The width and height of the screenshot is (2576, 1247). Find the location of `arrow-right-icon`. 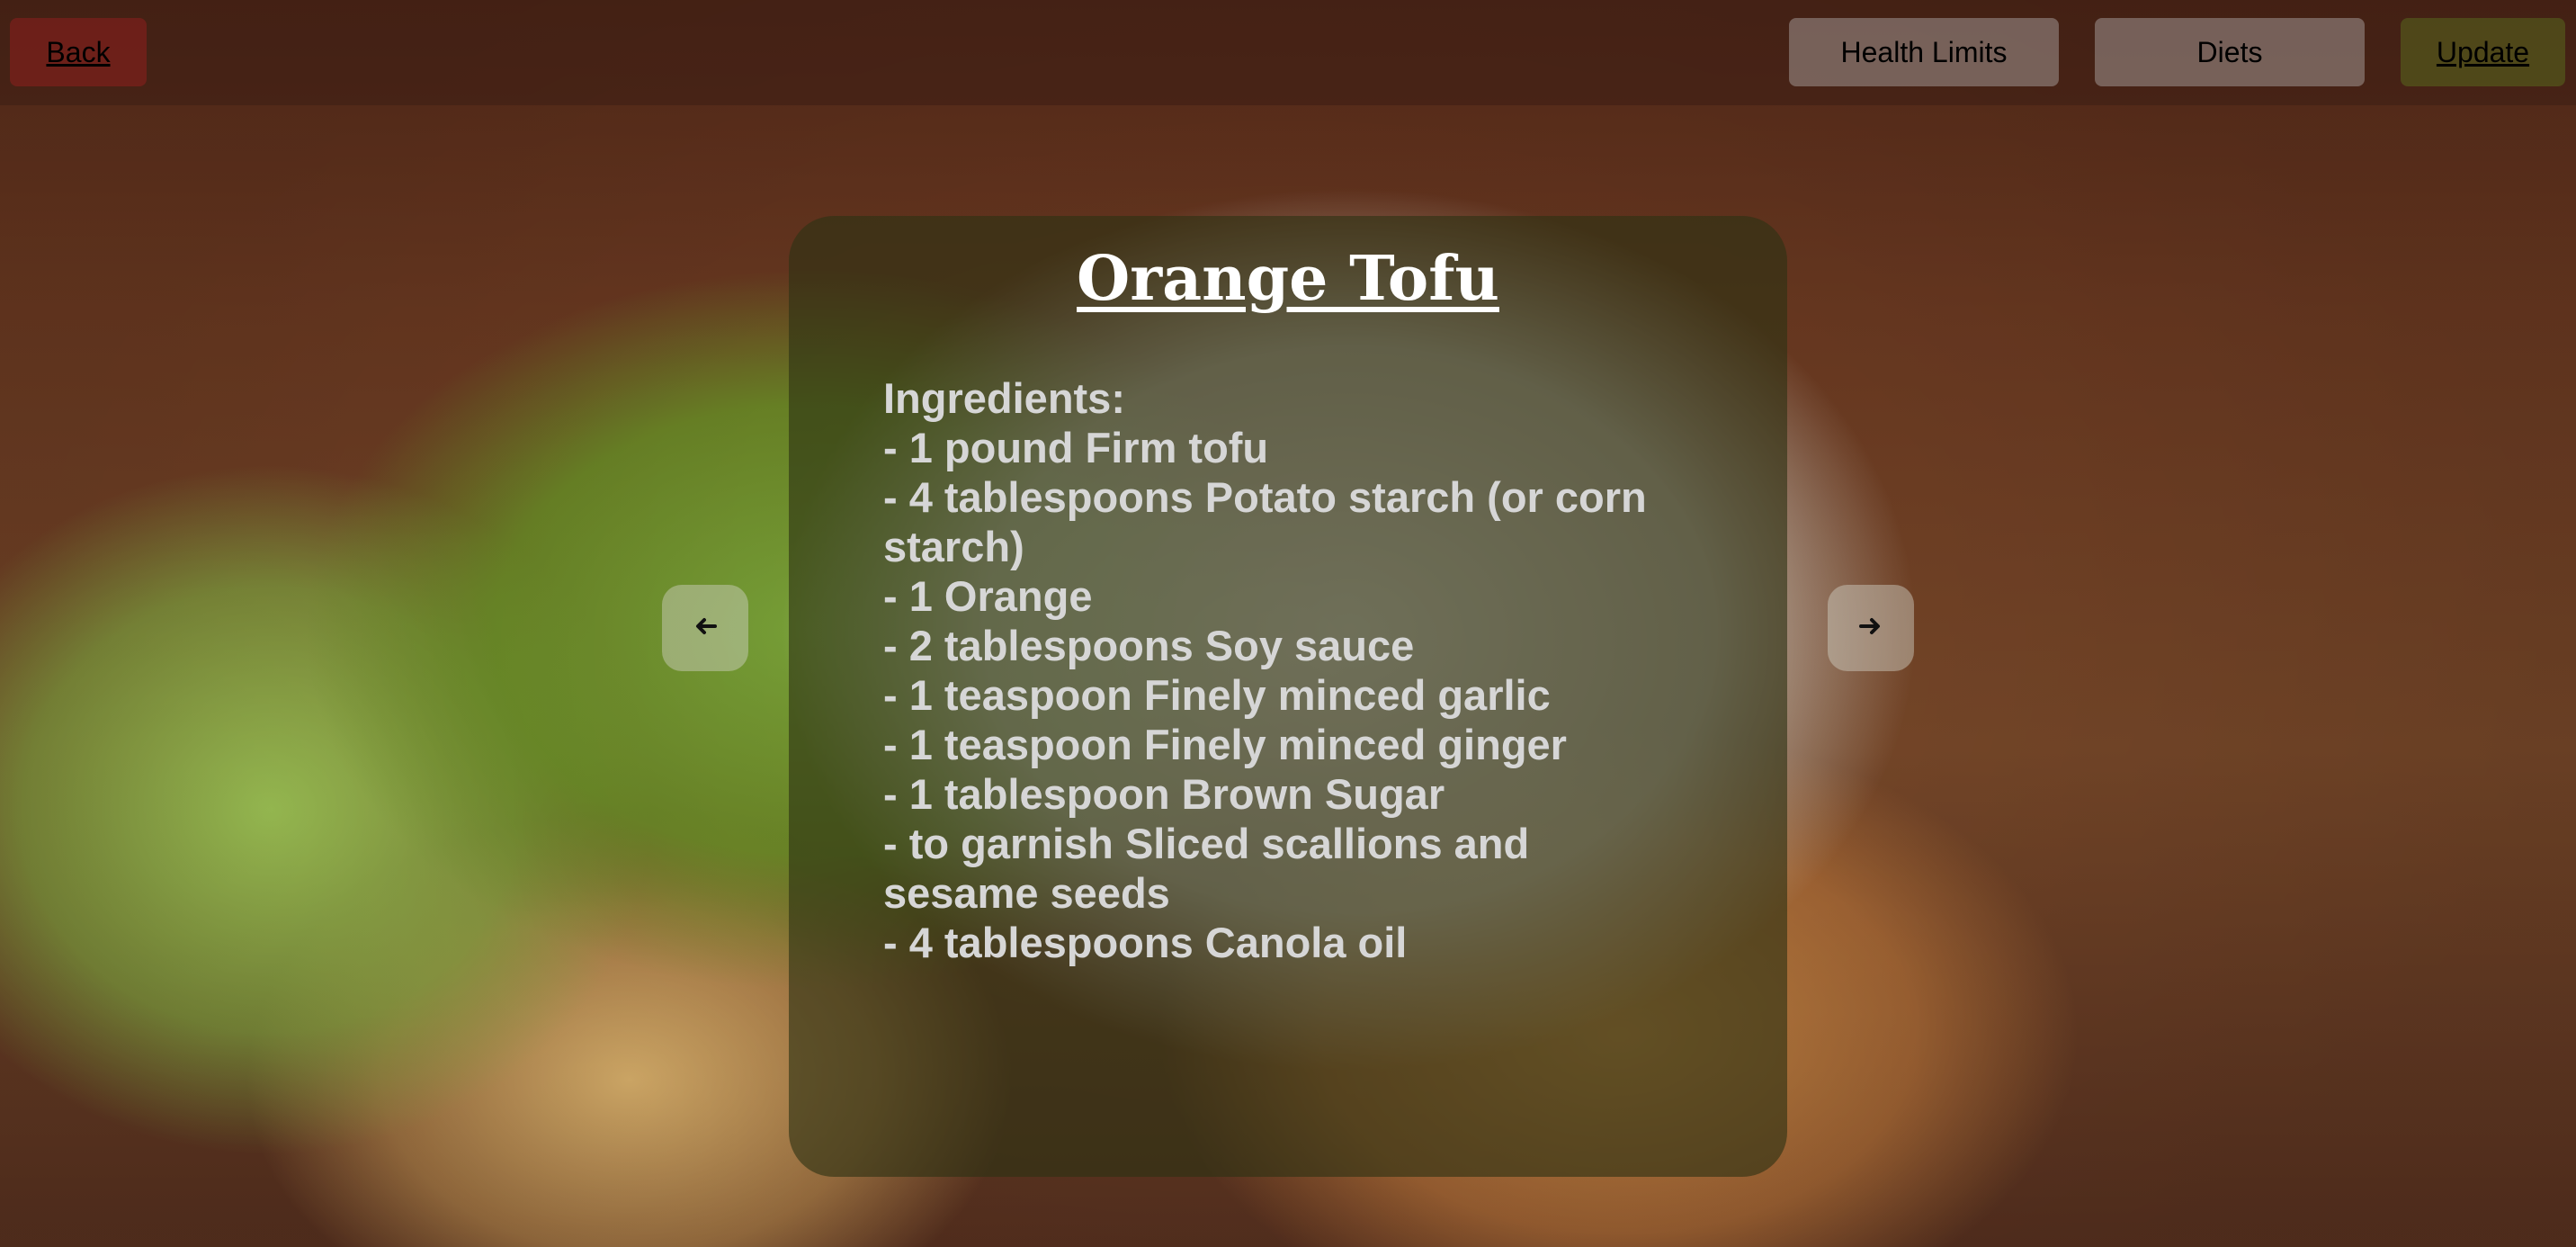

arrow-right-icon is located at coordinates (1871, 628).